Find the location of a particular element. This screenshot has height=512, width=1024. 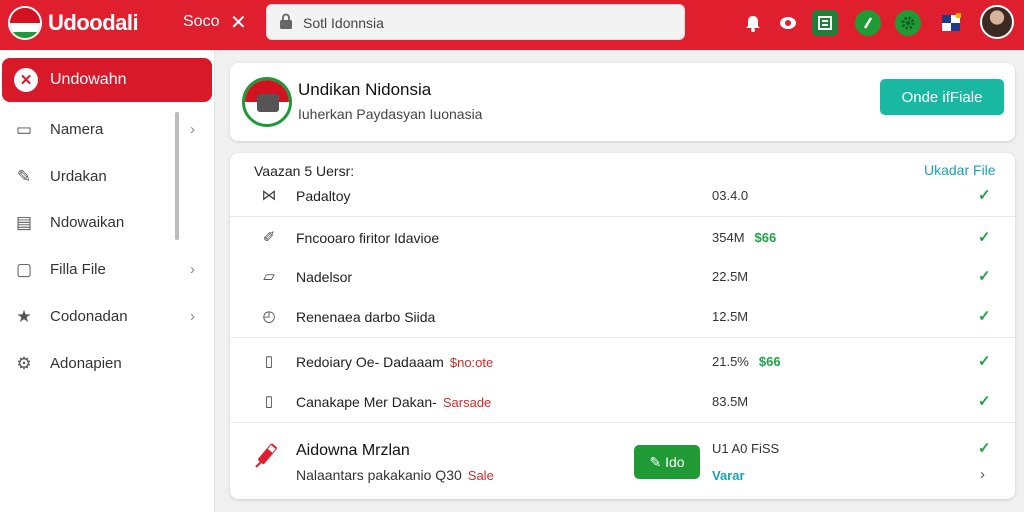

settings-gear-icon is located at coordinates (908, 23).